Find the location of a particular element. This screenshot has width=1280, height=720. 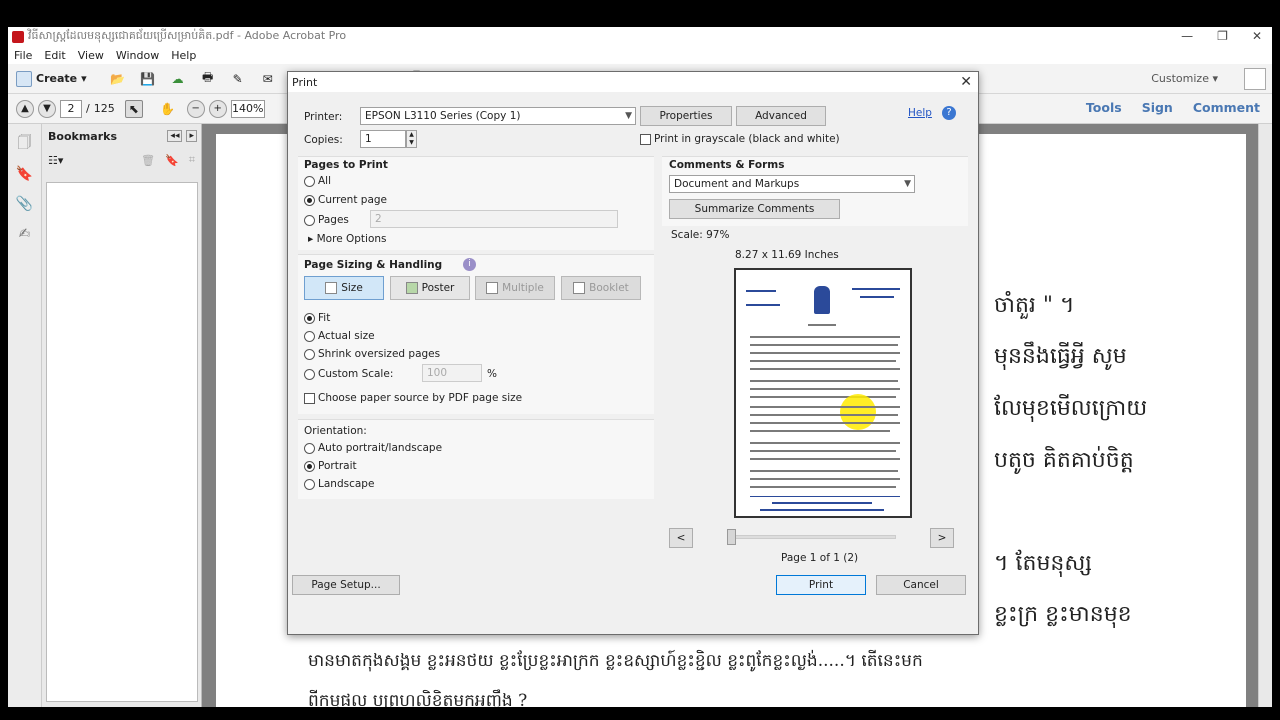

save-icon: 💾 is located at coordinates (148, 79).